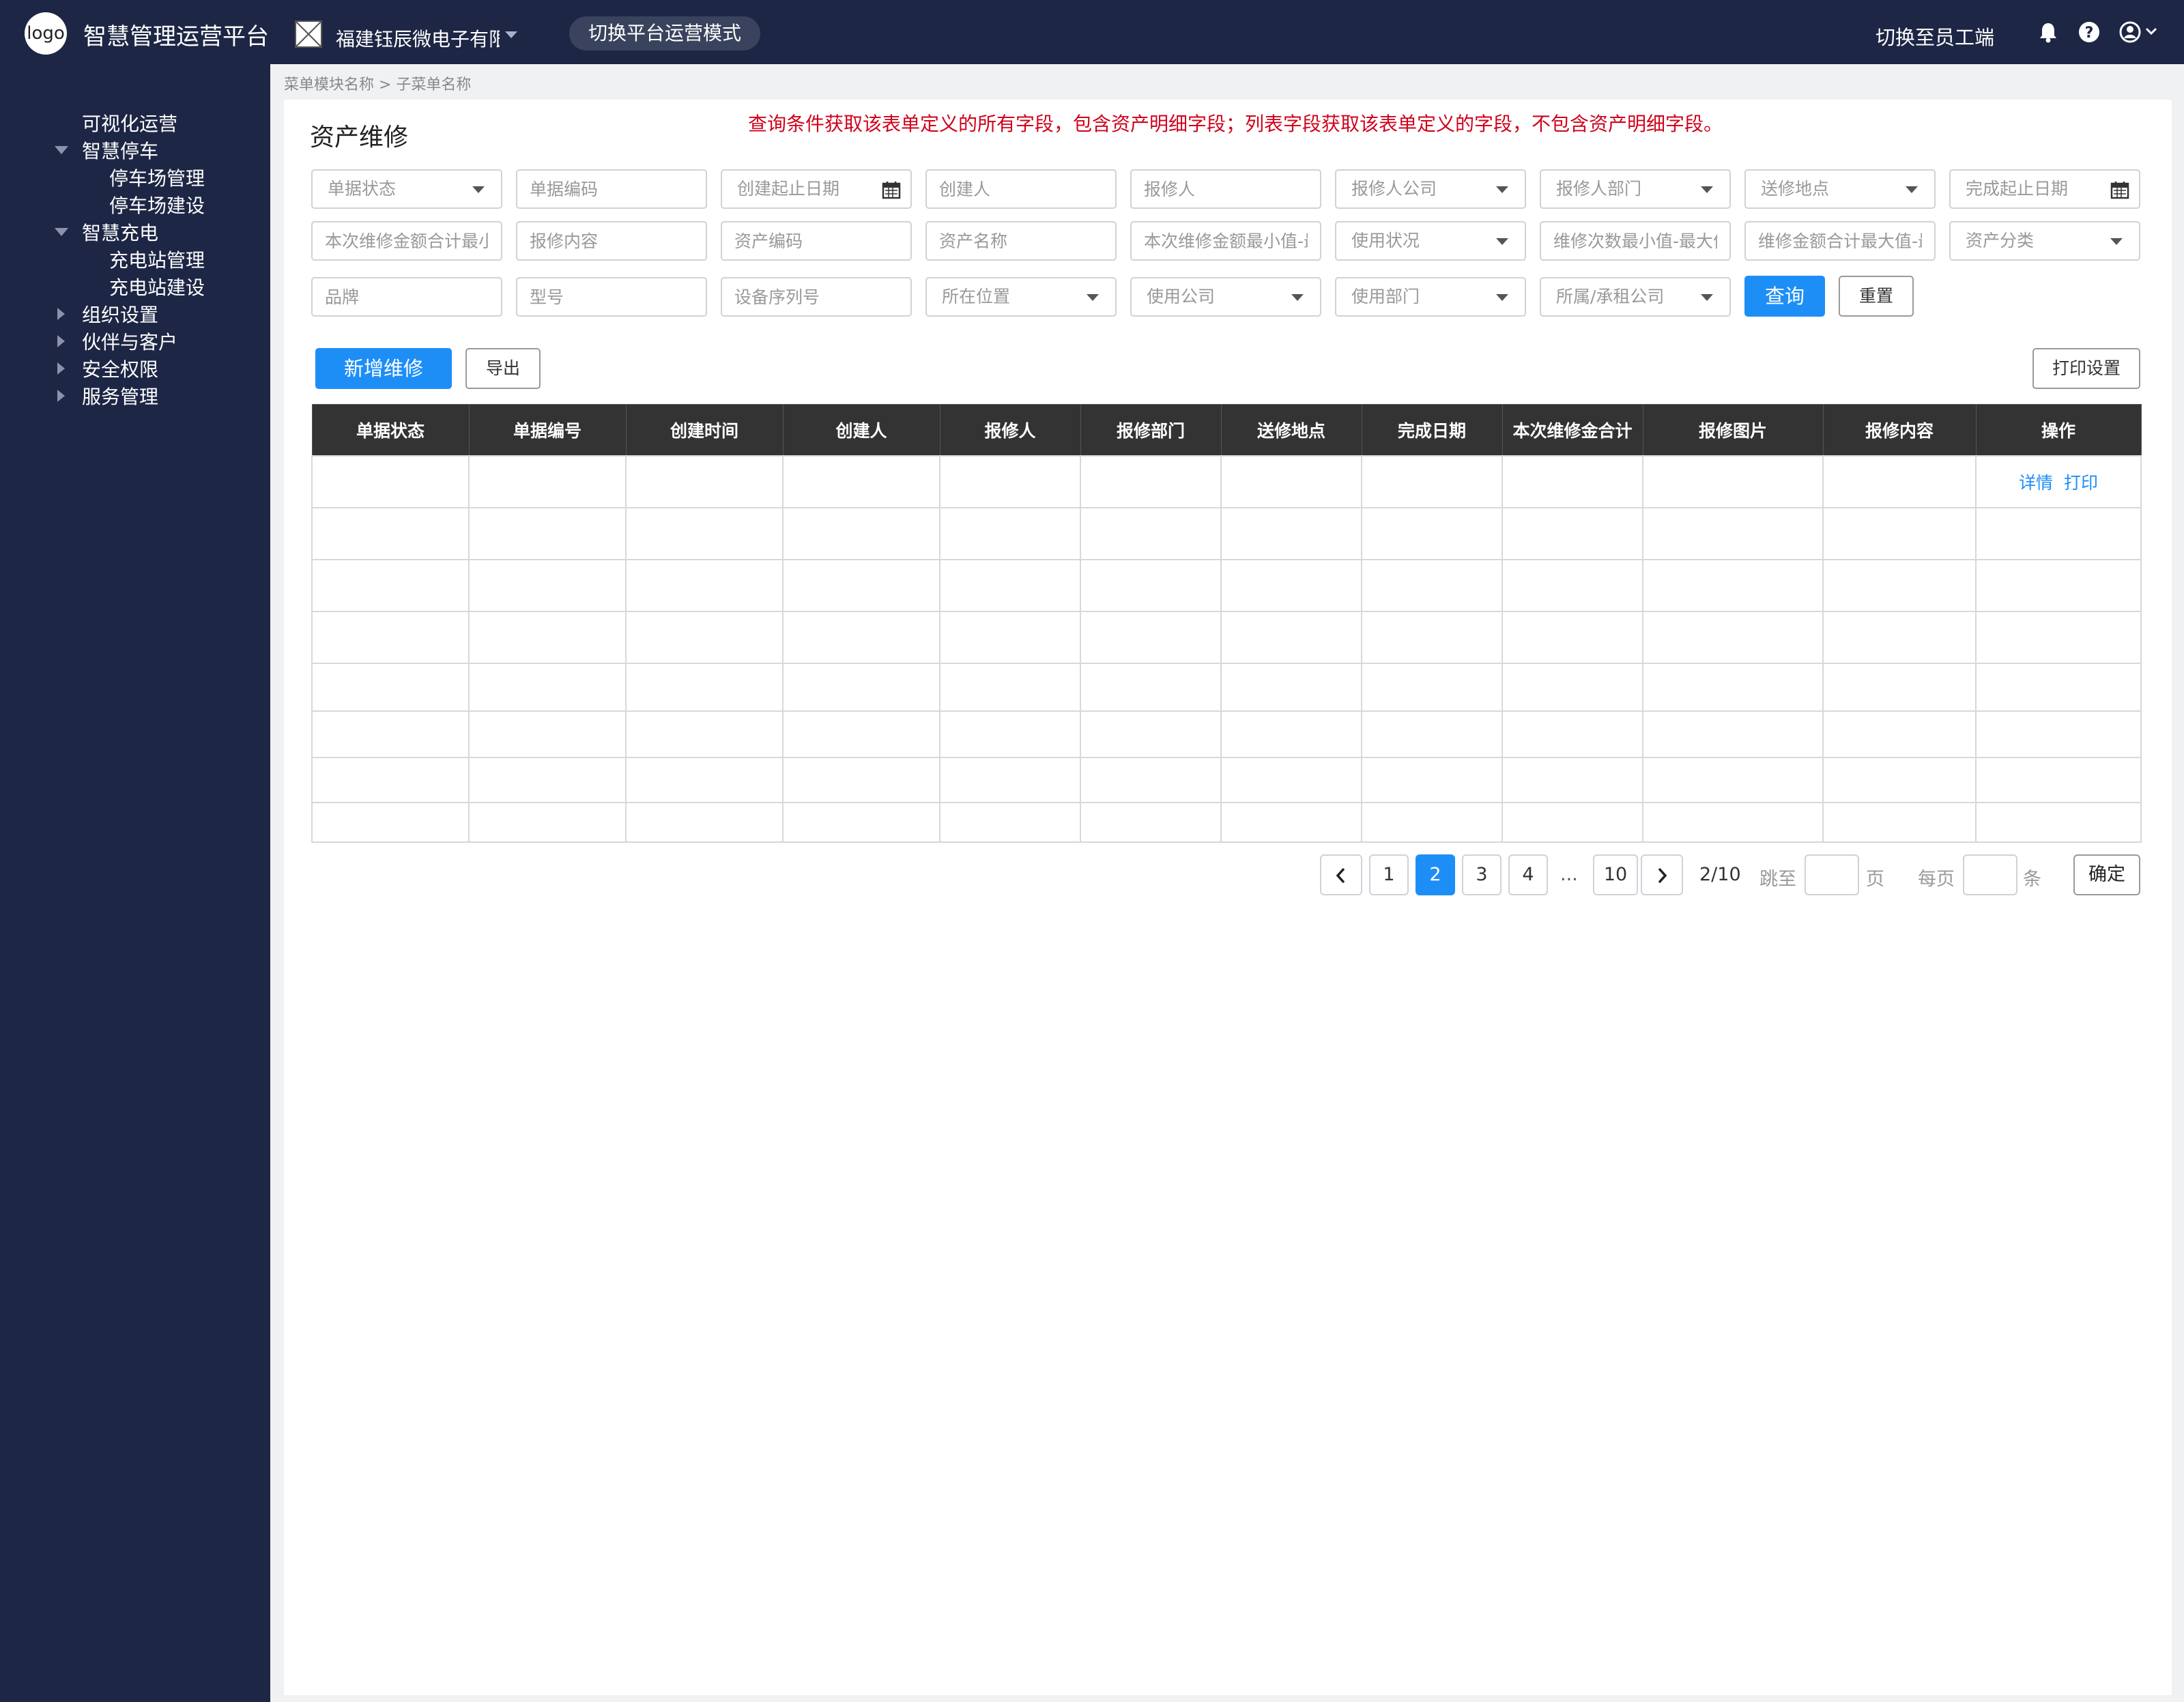 Image resolution: width=2184 pixels, height=1702 pixels. I want to click on company-selector: 福建钰辰微电子有限公司, so click(418, 38).